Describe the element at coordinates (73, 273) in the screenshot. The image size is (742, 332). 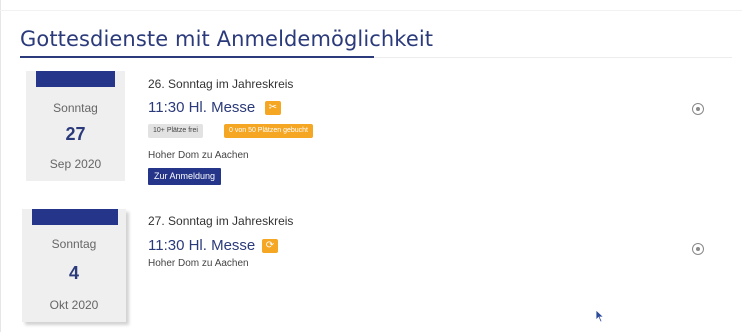
I see `day-number: 4` at that location.